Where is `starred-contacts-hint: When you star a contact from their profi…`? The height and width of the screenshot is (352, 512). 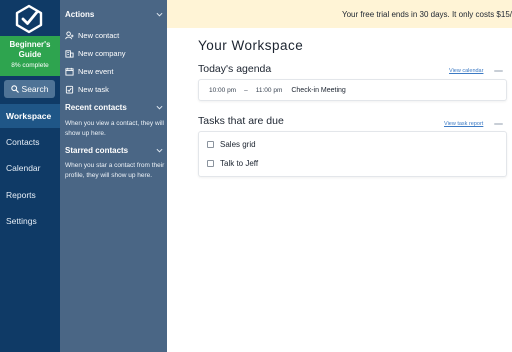
starred-contacts-hint: When you star a contact from their profi… is located at coordinates (115, 170).